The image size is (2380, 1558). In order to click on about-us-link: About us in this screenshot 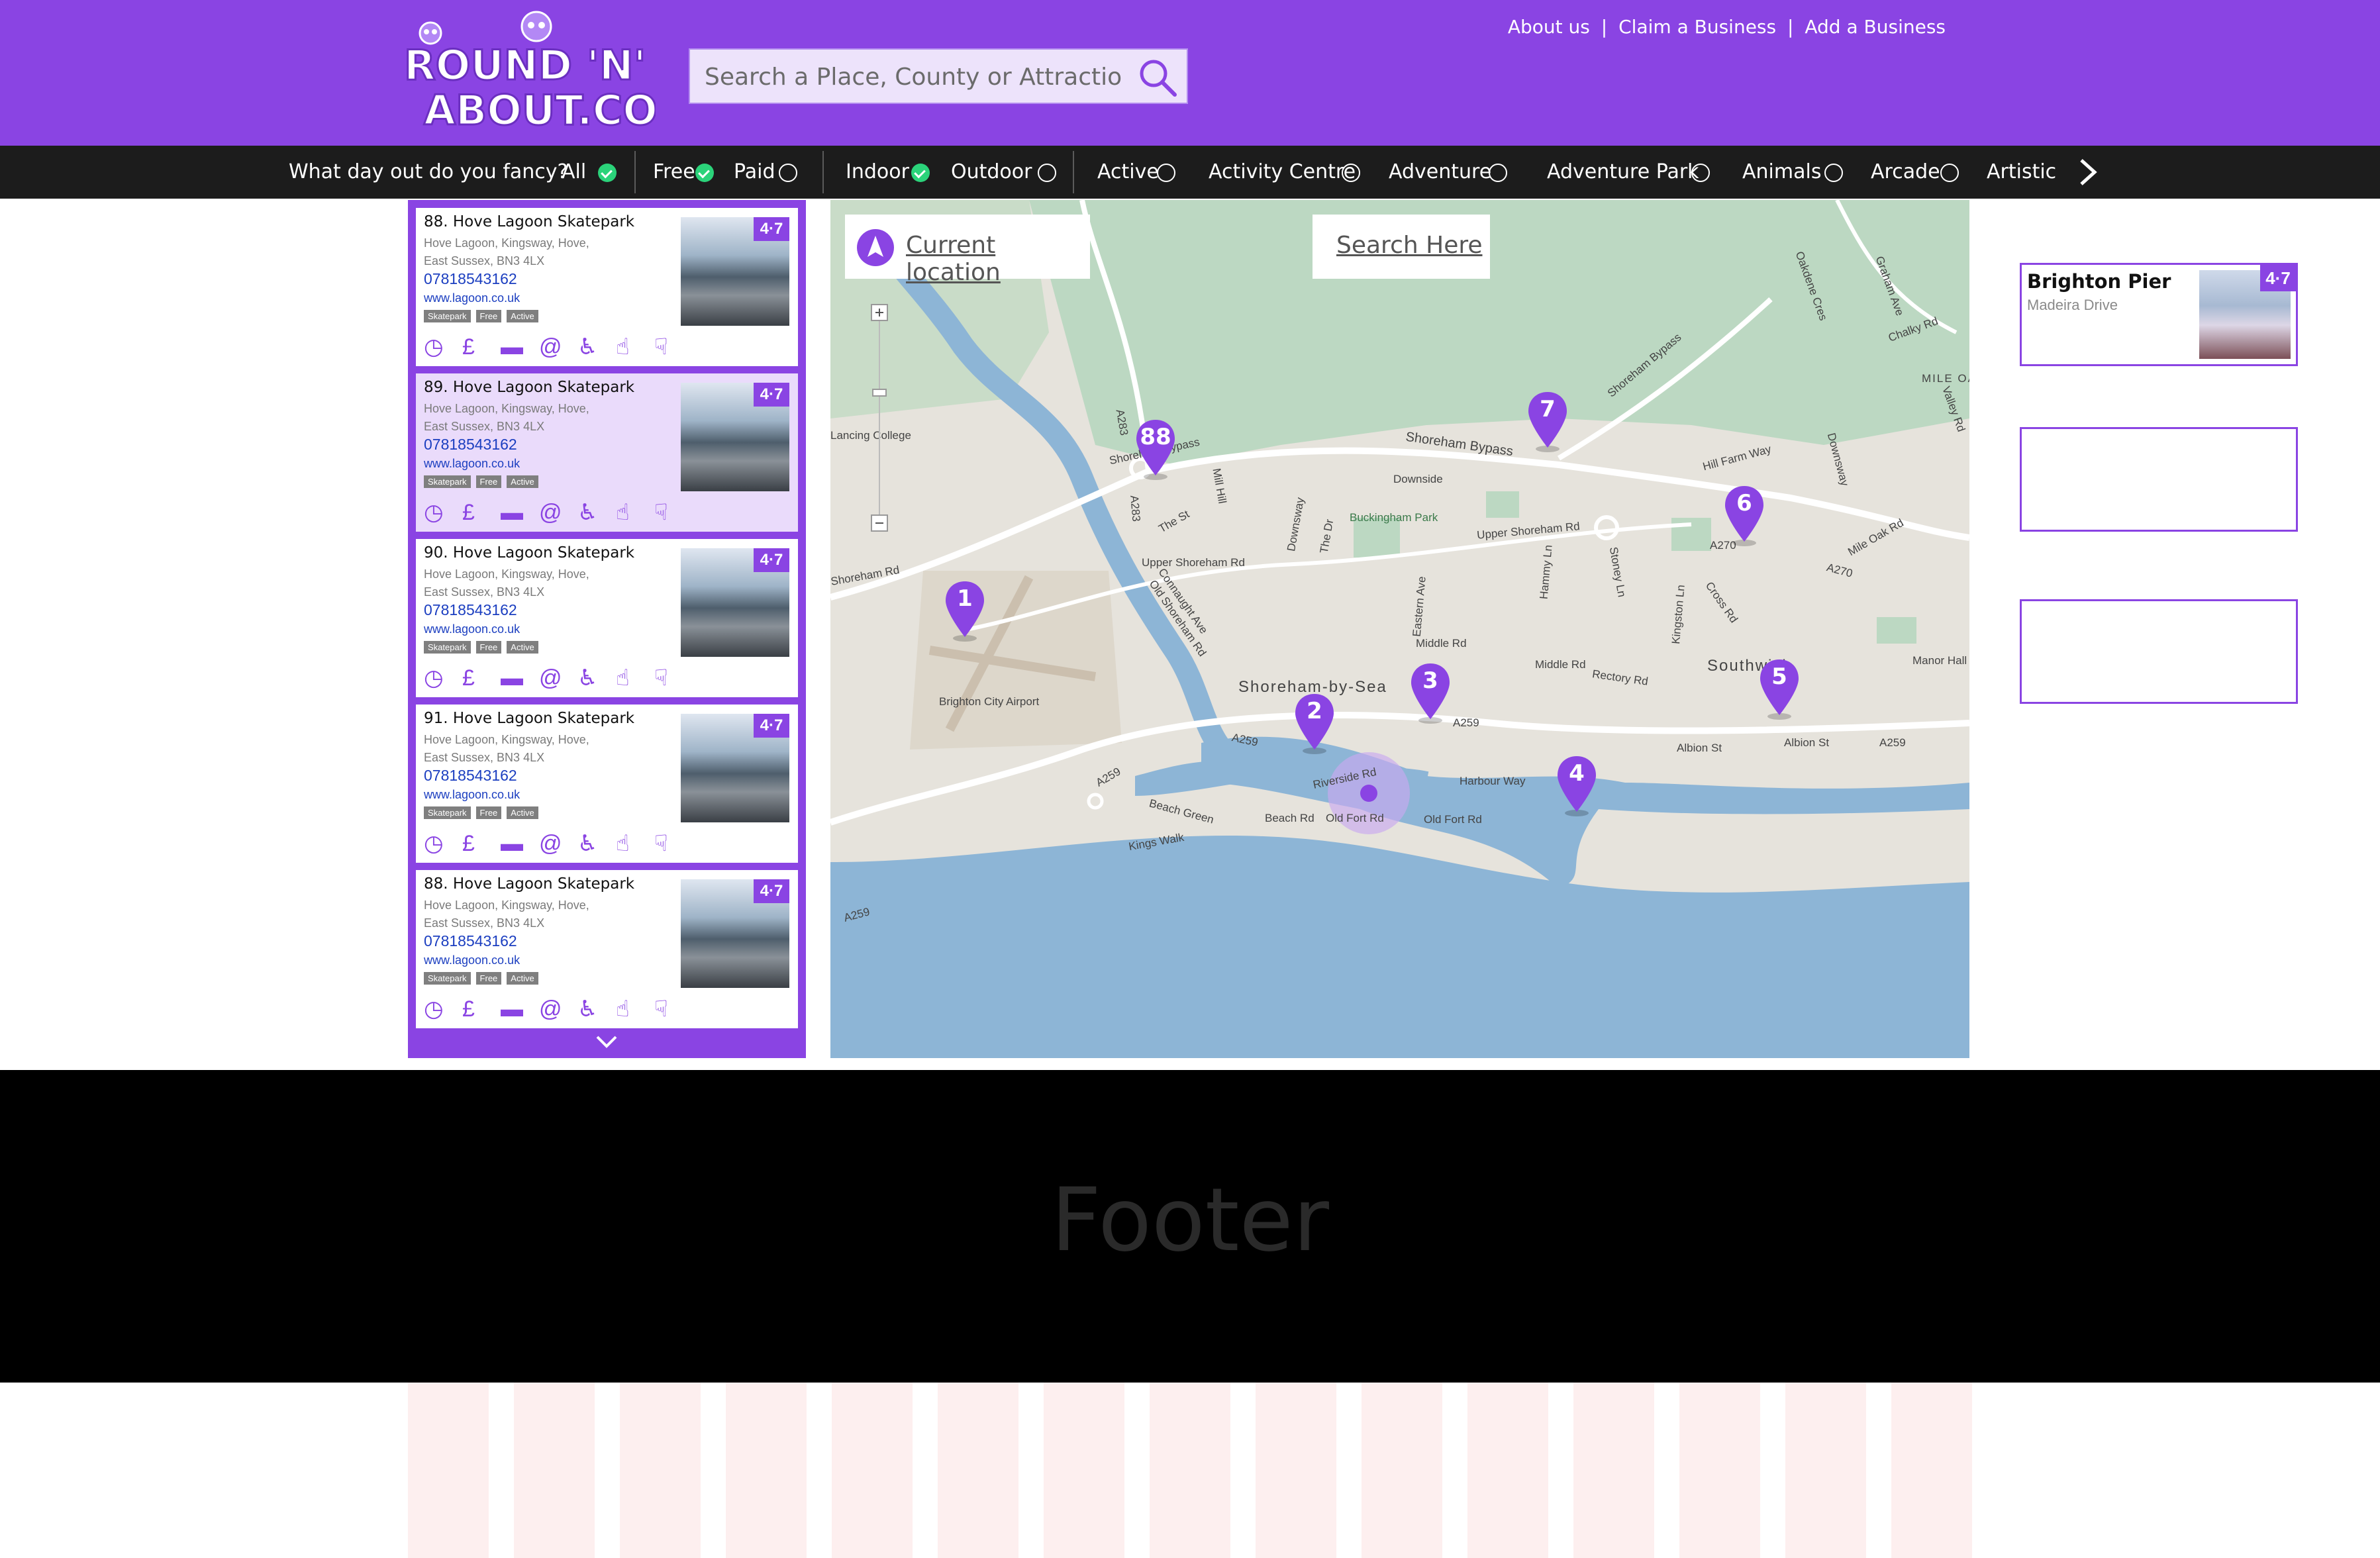, I will do `click(1549, 27)`.